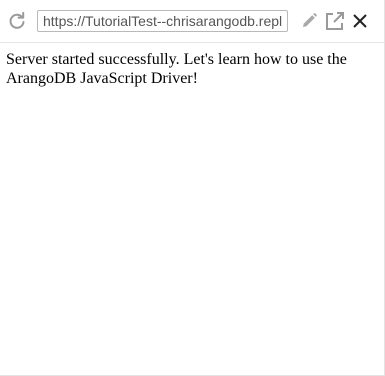  What do you see at coordinates (335, 21) in the screenshot?
I see `external-link-icon` at bounding box center [335, 21].